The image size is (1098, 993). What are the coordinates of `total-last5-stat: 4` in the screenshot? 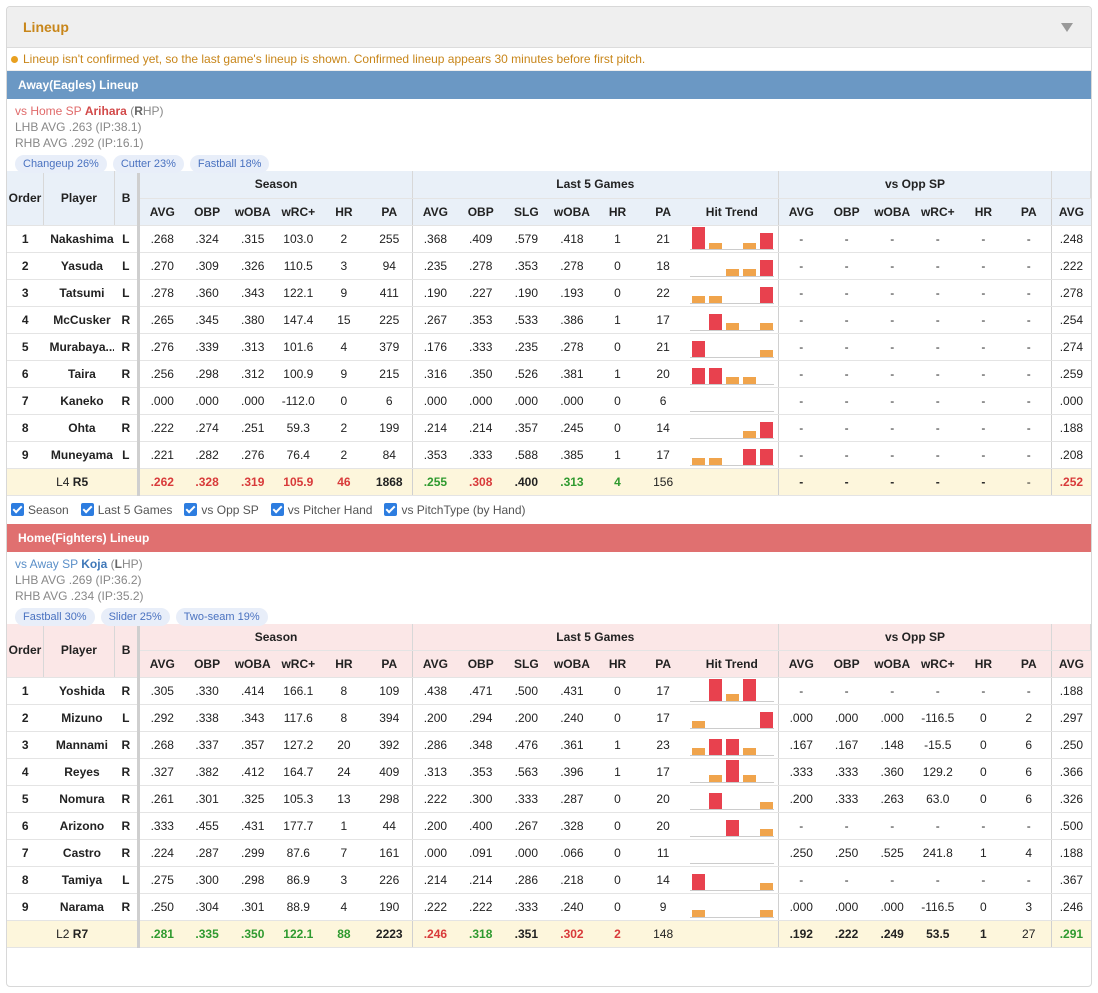 It's located at (617, 482).